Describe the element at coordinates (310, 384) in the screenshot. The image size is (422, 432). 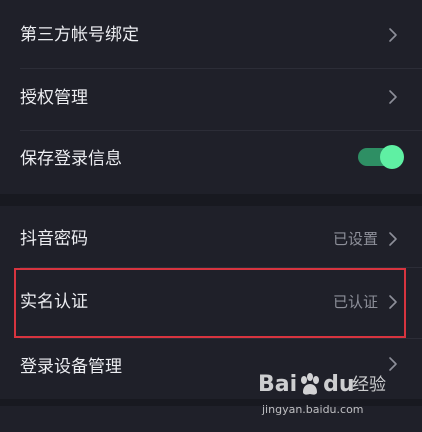
I see `baidu-paw-icon` at that location.